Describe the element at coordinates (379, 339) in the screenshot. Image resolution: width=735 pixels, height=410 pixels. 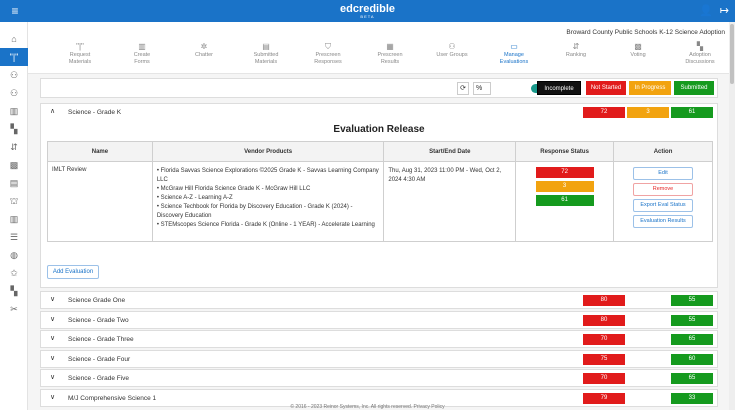
I see `grade-row: ∨ Science - Grade Three 70 65` at that location.